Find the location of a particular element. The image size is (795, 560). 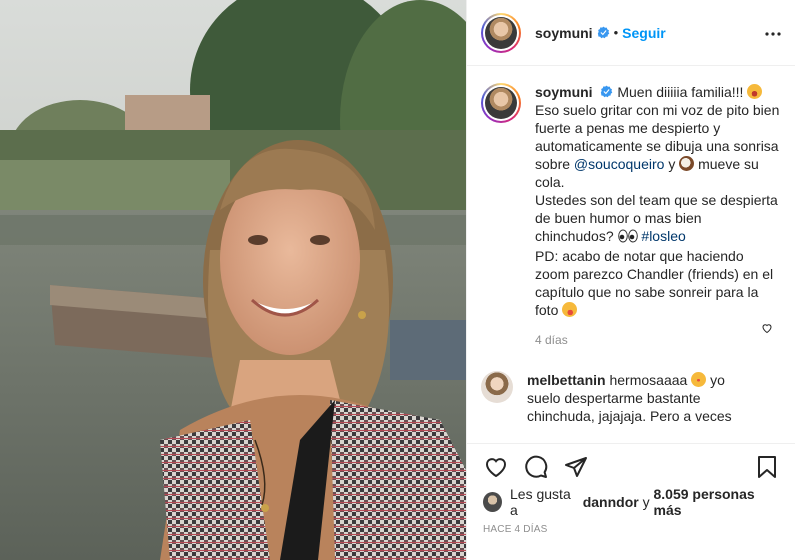

likes-summary: Les gusta a danndor y 8.059 personas más is located at coordinates (631, 502).